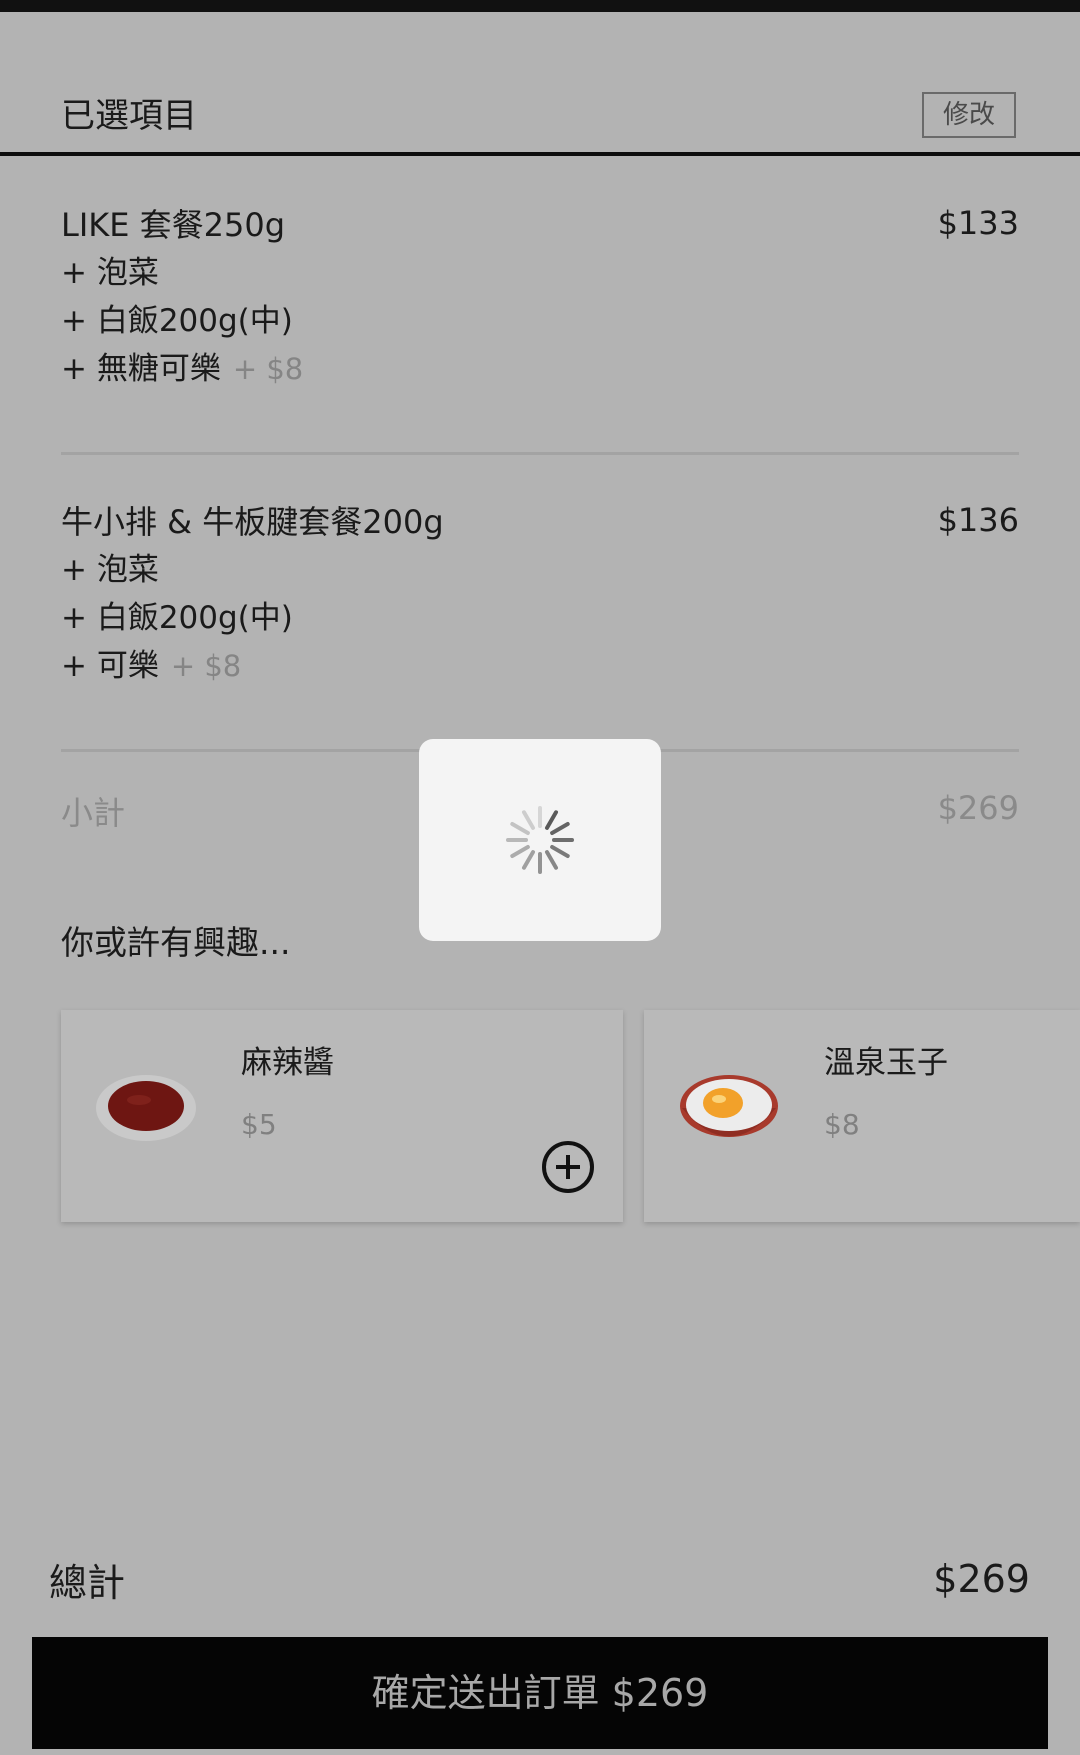 The image size is (1080, 1755). Describe the element at coordinates (173, 225) in the screenshot. I see `item-name: LIKE 套餐250g` at that location.